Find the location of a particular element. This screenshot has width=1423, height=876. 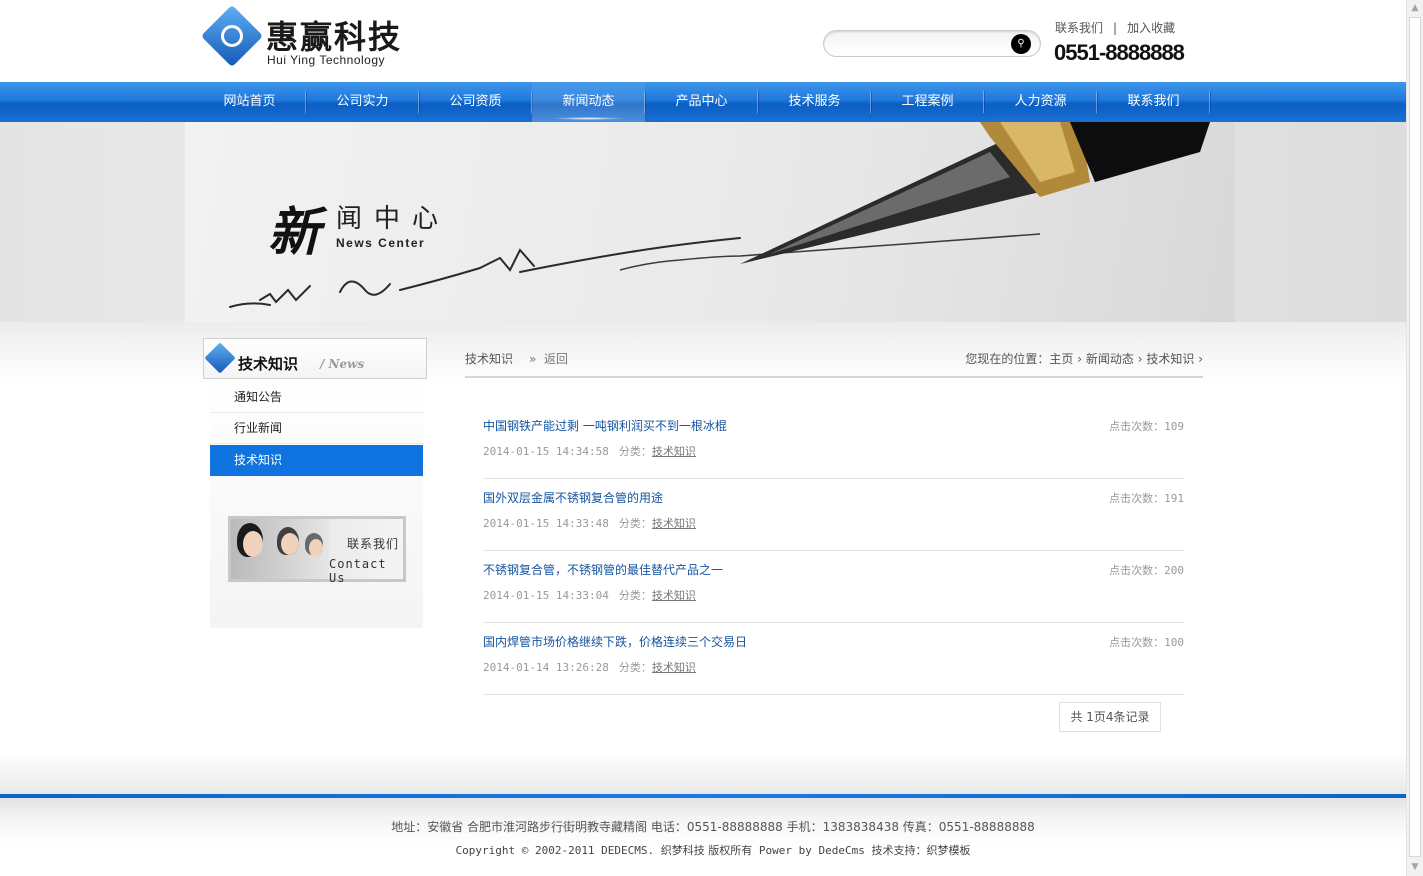

back-link: » 返回 is located at coordinates (548, 358).